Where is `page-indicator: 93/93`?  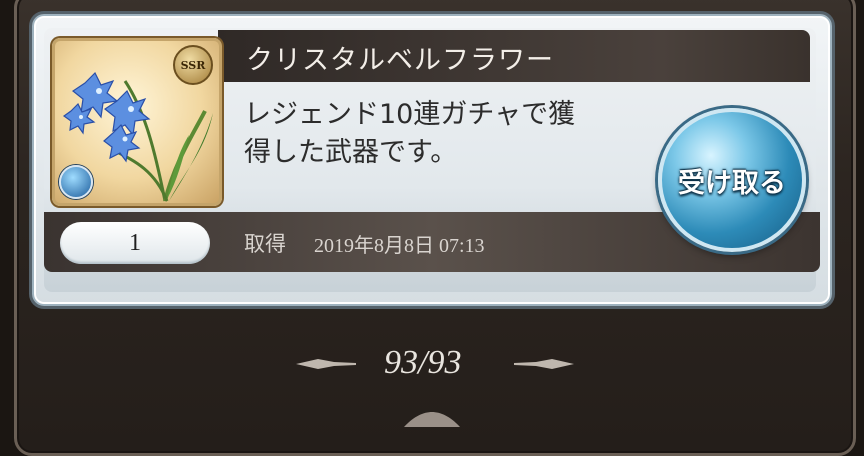 page-indicator: 93/93 is located at coordinates (423, 362).